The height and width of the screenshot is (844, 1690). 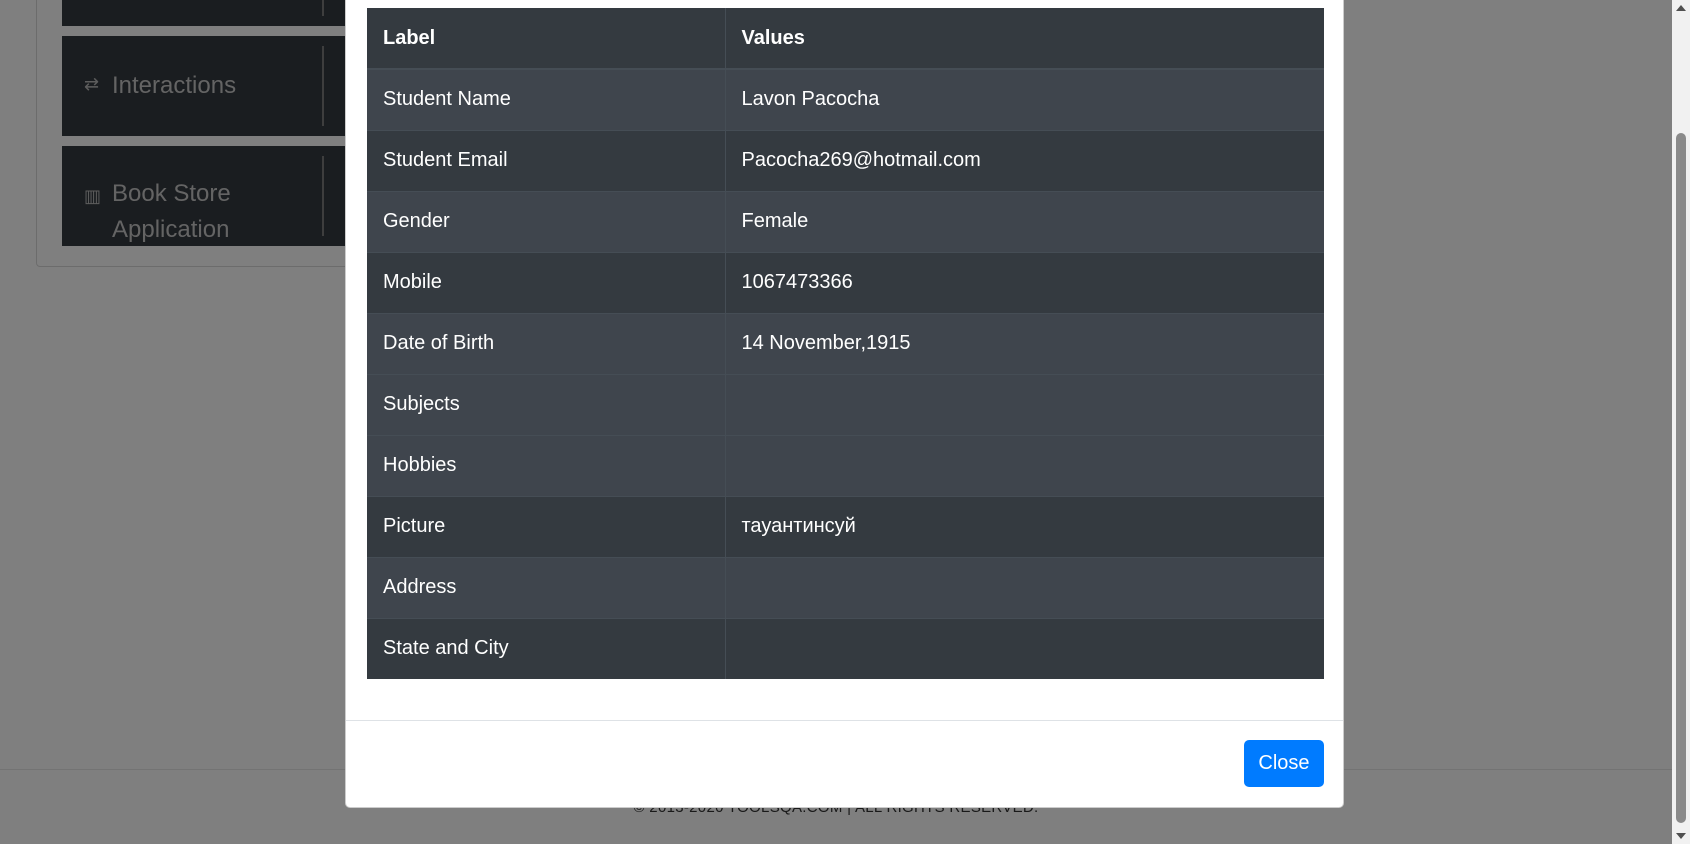 I want to click on table-row: Address, so click(x=845, y=587).